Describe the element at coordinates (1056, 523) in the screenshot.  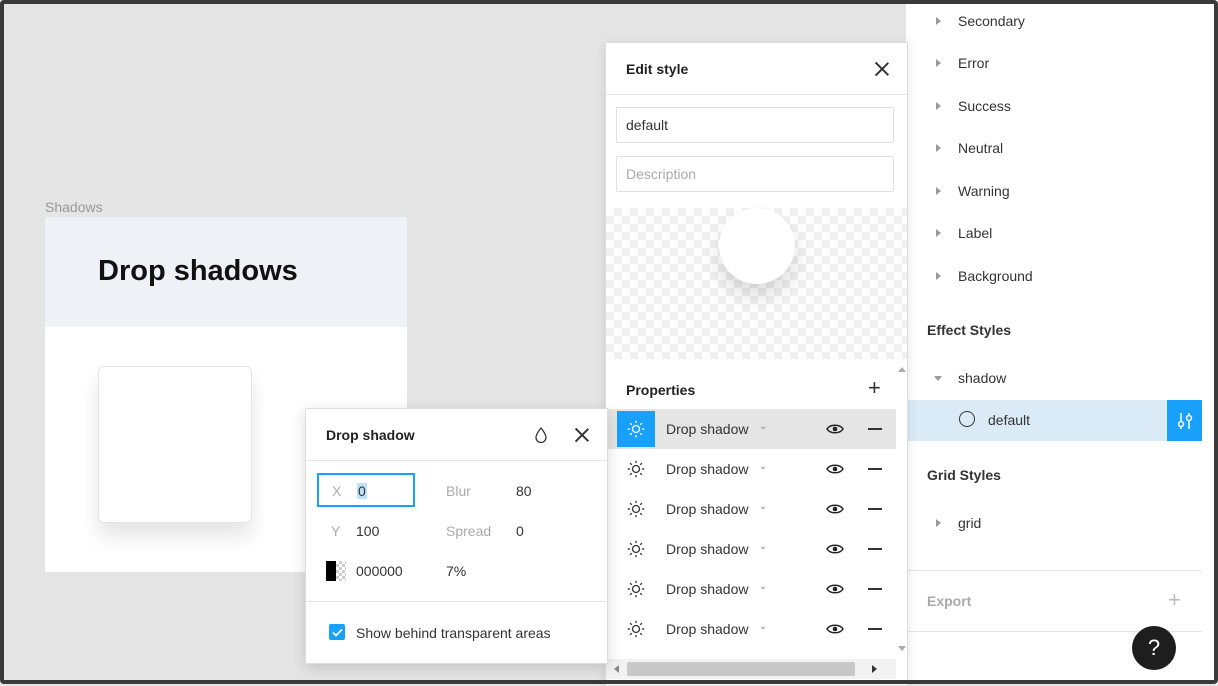
I see `grid-group: grid` at that location.